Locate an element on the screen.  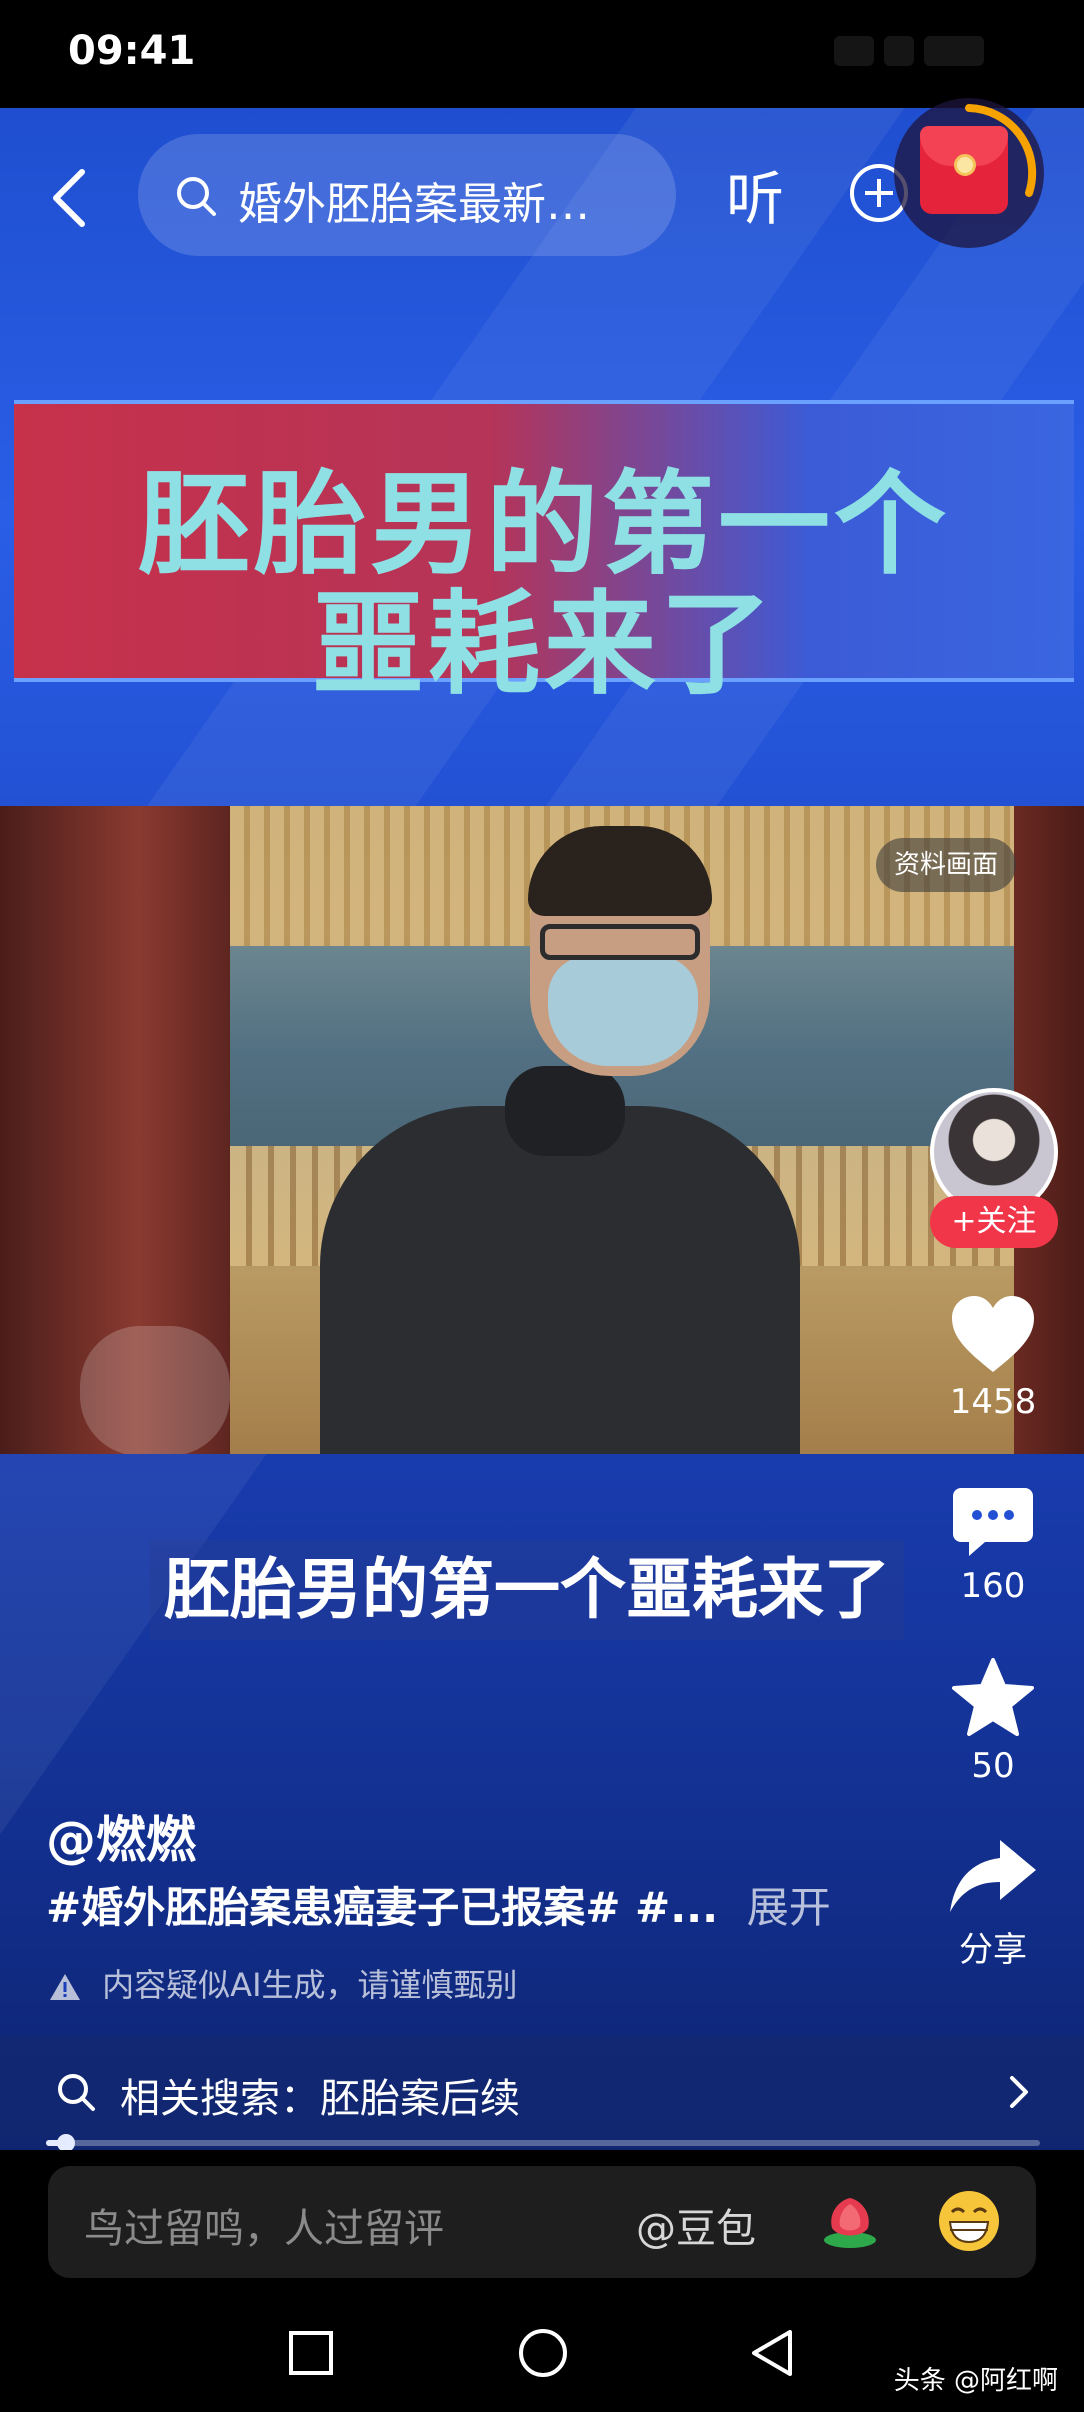
share-button: 分享 is located at coordinates (993, 1903).